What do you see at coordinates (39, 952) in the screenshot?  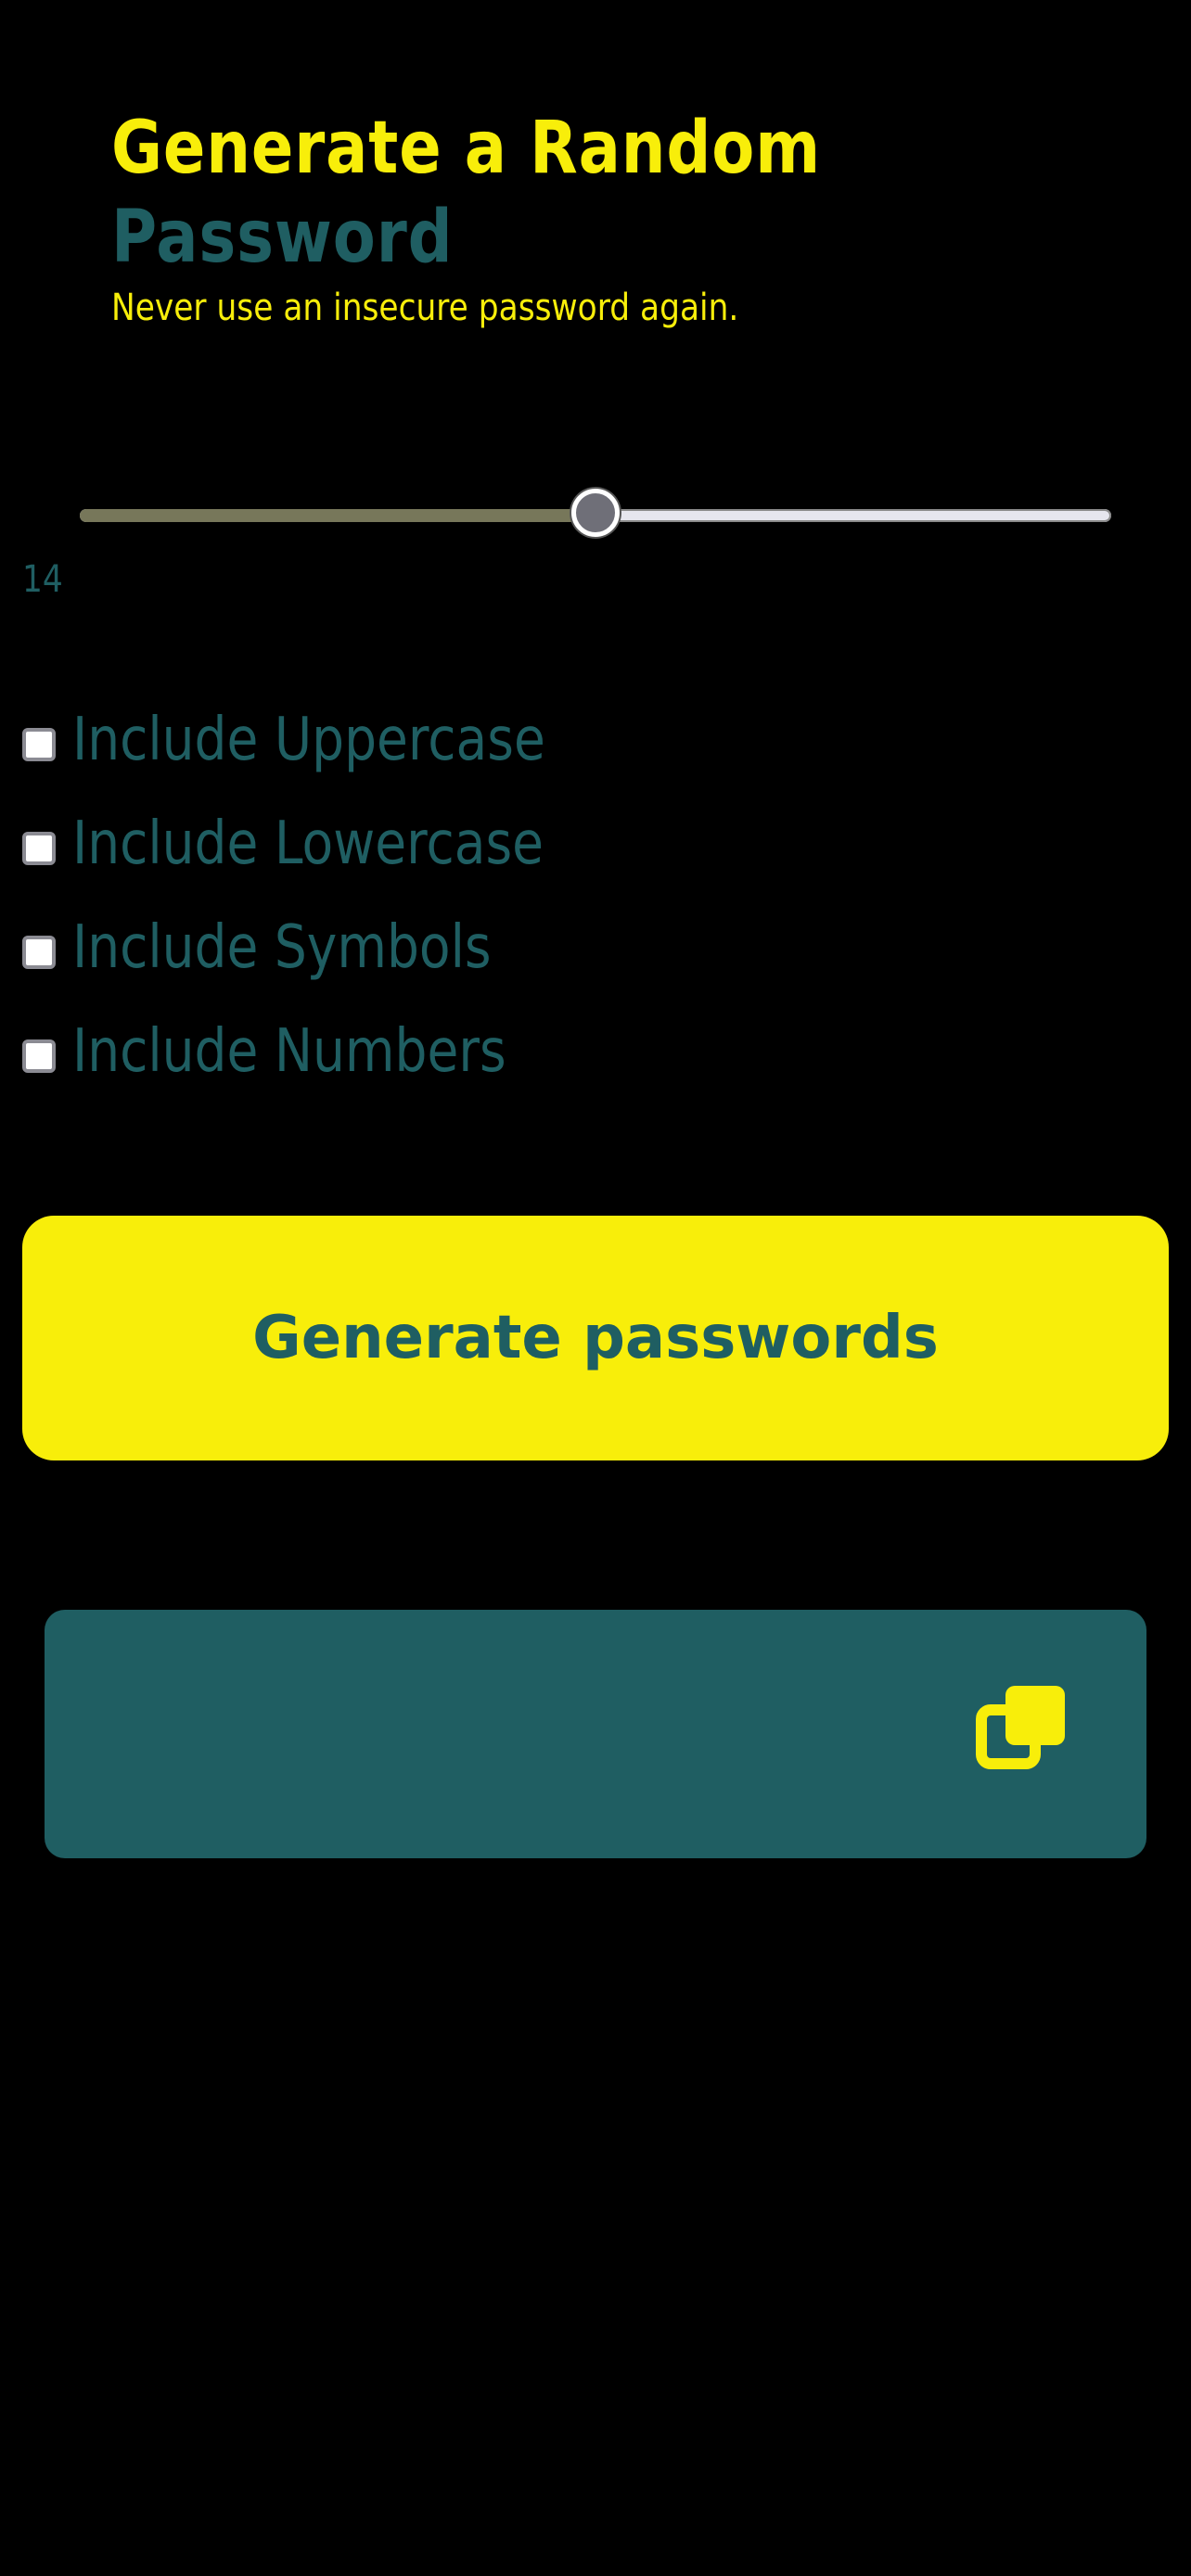 I see `symbols-checkbox` at bounding box center [39, 952].